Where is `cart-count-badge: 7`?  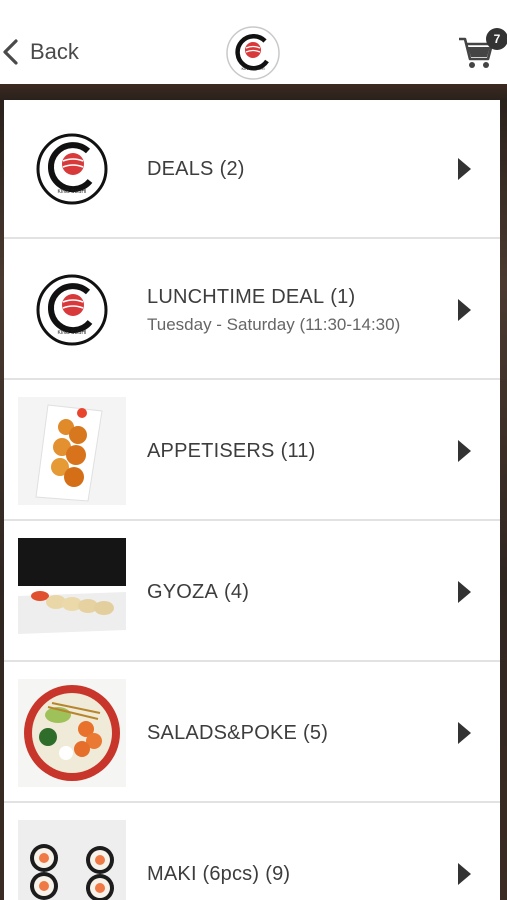
cart-count-badge: 7 is located at coordinates (496, 39).